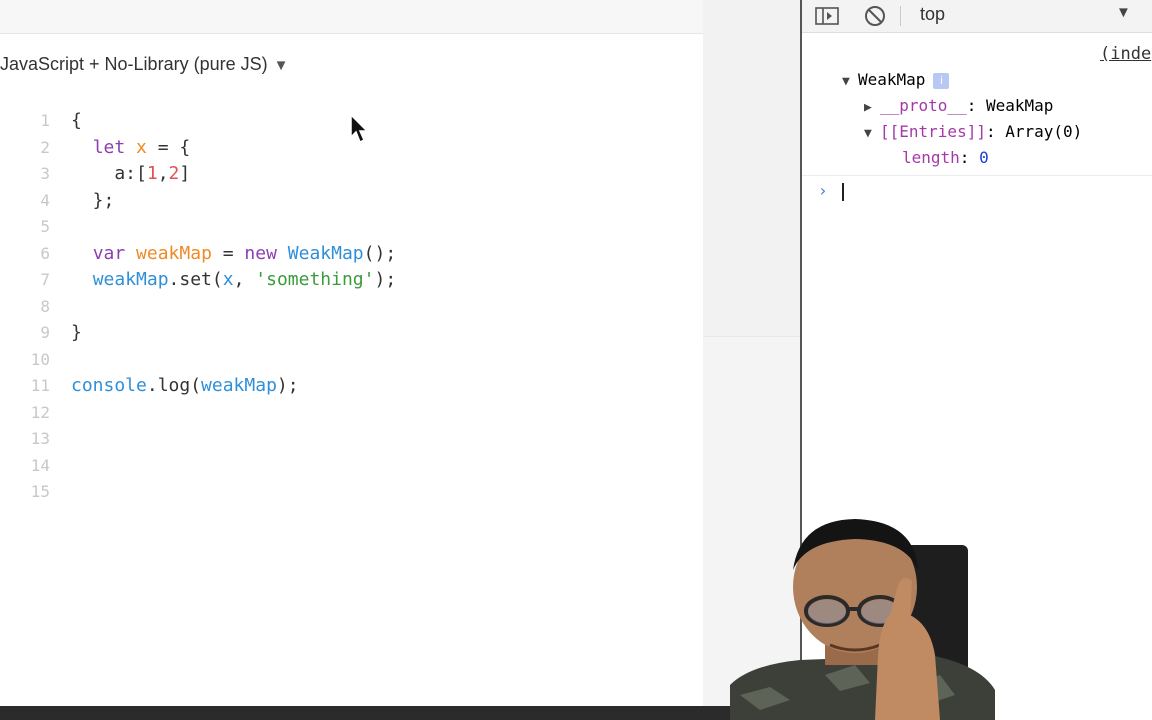 The width and height of the screenshot is (1152, 720). I want to click on entries-key: [[Entries]], so click(933, 131).